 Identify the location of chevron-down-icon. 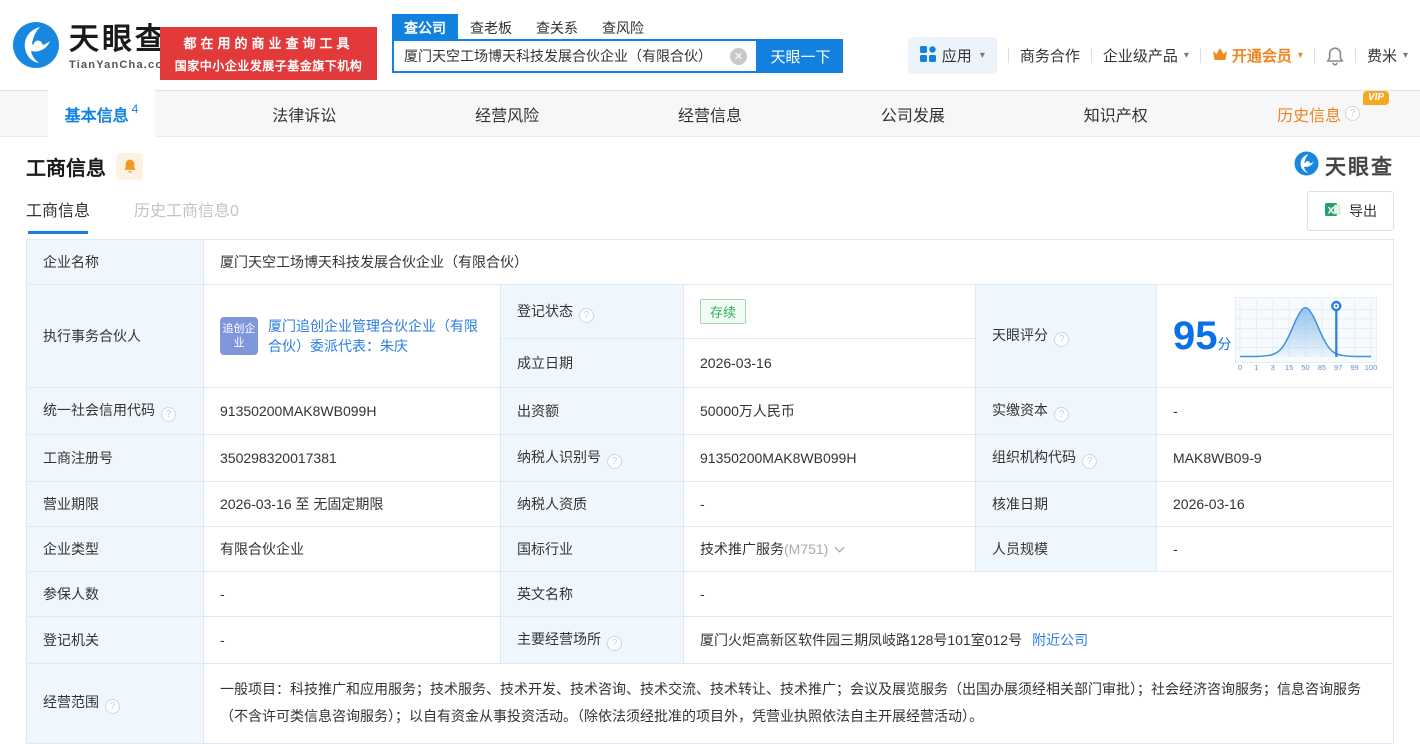
(839, 547).